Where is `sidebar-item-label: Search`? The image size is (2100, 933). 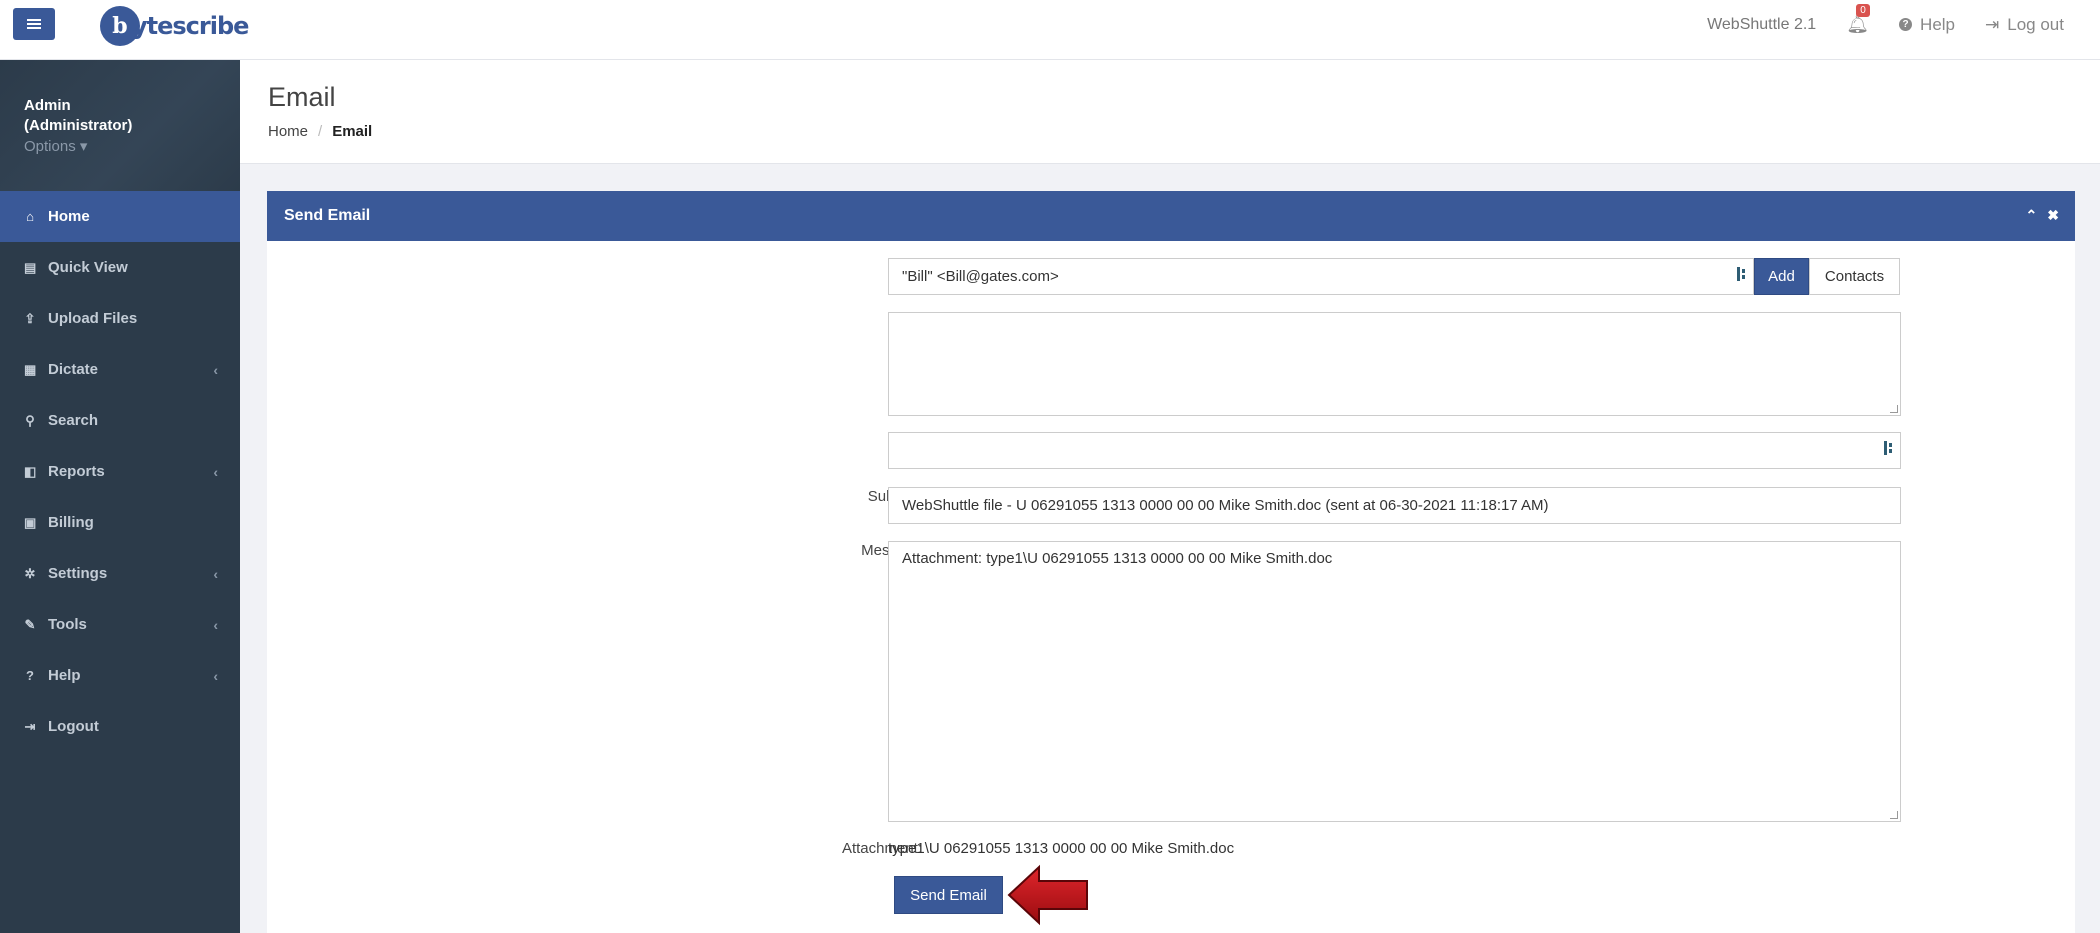
sidebar-item-label: Search is located at coordinates (73, 420).